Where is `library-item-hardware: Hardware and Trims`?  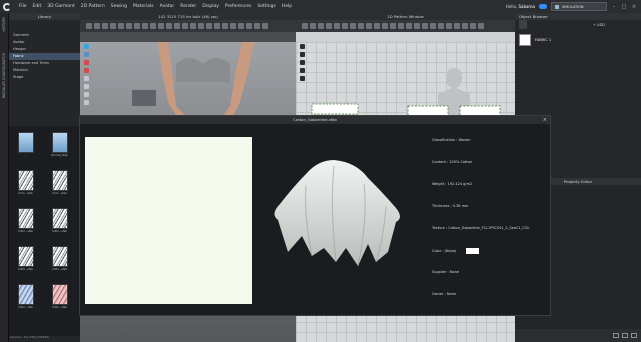
library-item-hardware: Hardware and Trims is located at coordinates (44, 63).